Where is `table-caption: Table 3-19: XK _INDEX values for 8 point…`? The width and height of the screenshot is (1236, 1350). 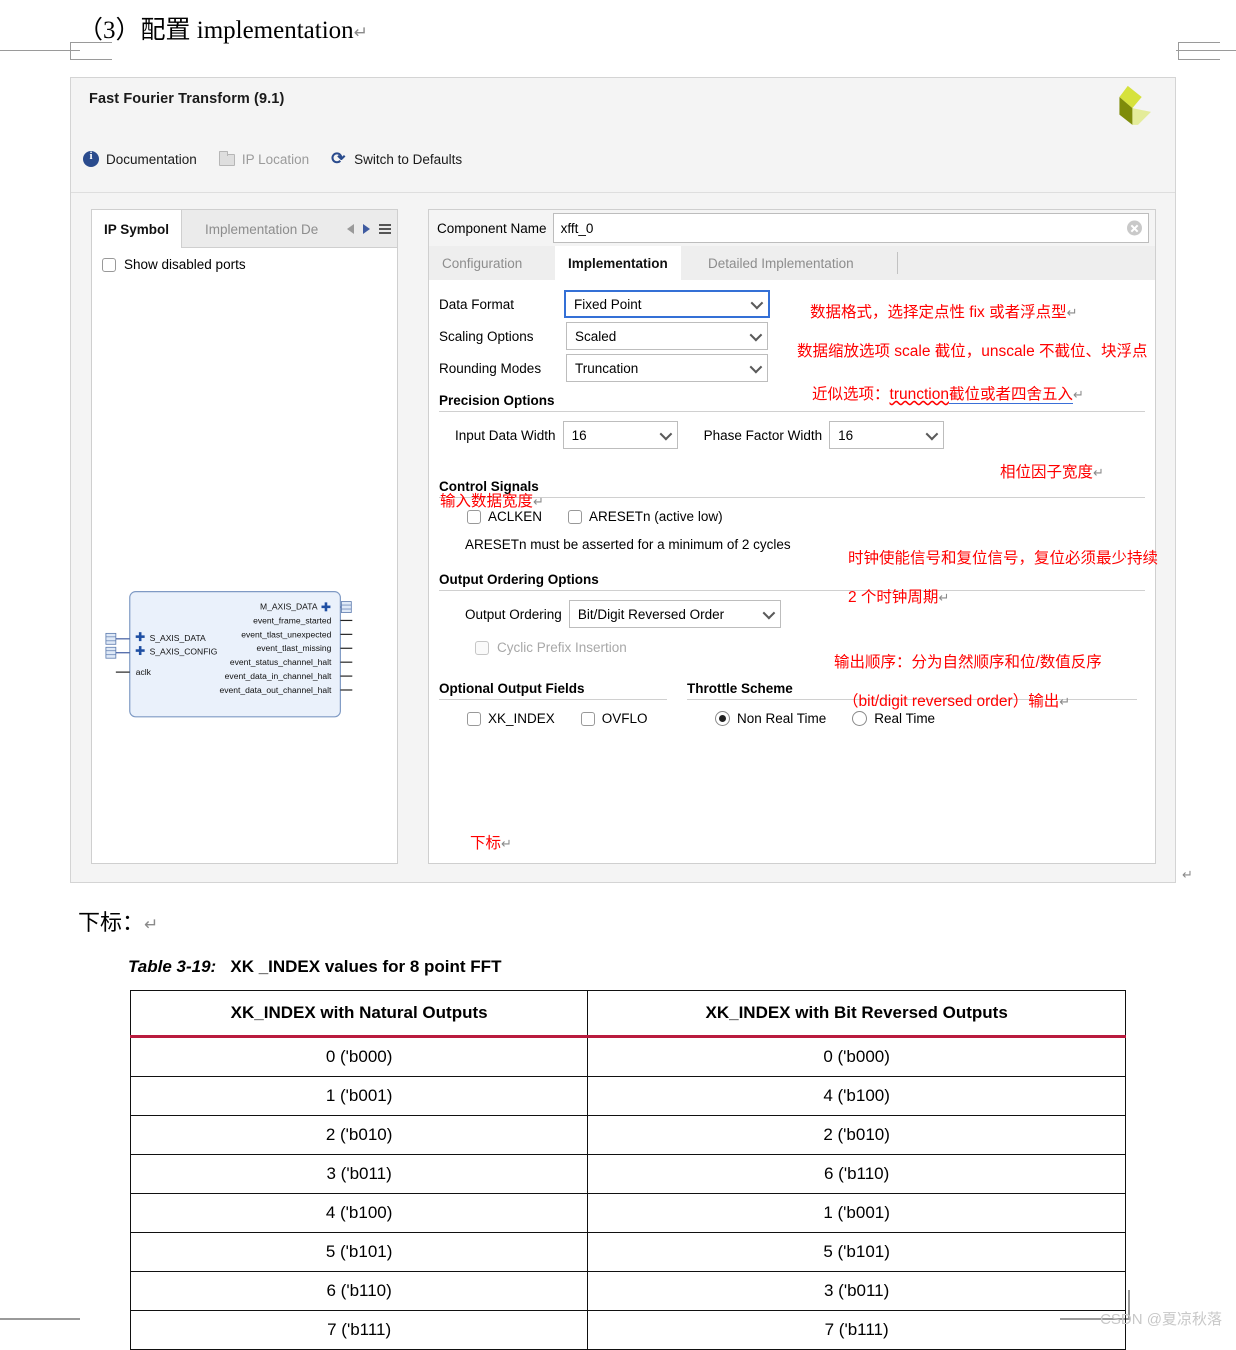 table-caption: Table 3-19: XK _INDEX values for 8 point… is located at coordinates (314, 967).